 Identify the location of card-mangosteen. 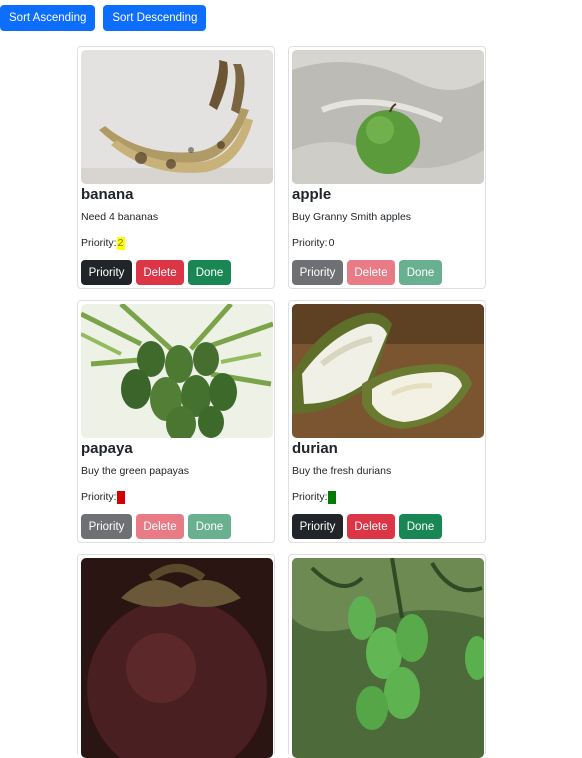
(176, 656).